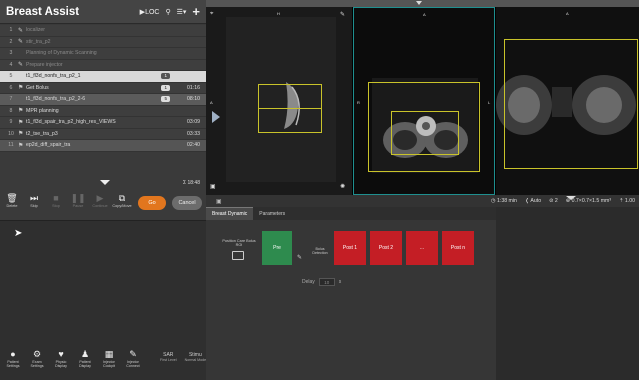 The height and width of the screenshot is (380, 639). I want to click on row-name: t2_tse_tra_p3, so click(42, 133).